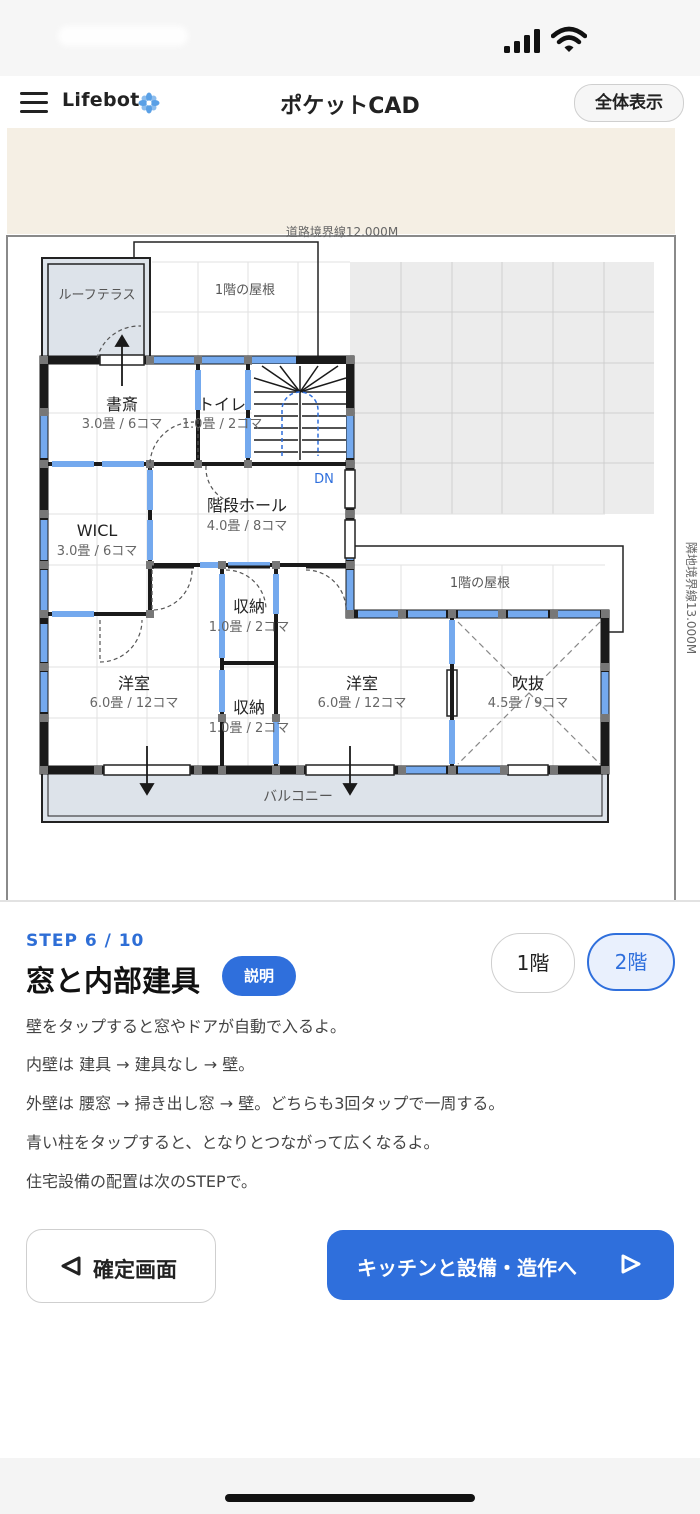 This screenshot has width=700, height=1514. I want to click on room-size-storage-2: 1.0畳 / 2コマ, so click(249, 728).